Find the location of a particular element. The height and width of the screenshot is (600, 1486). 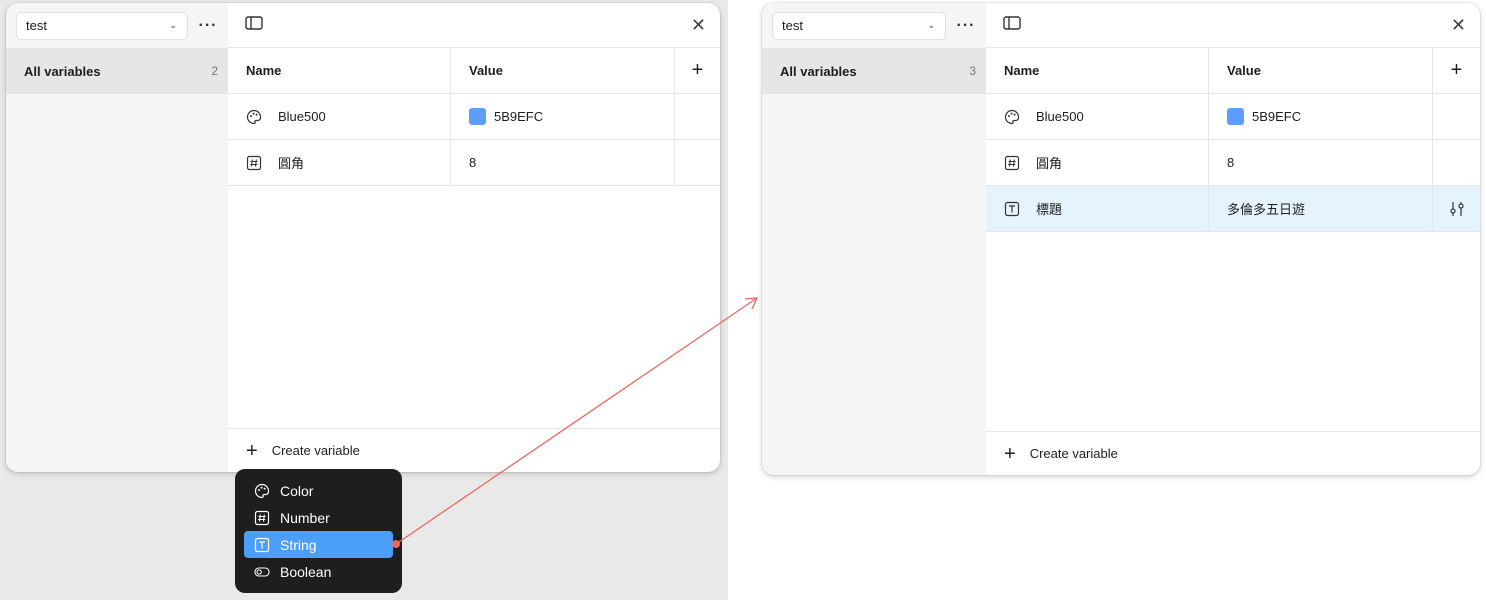

sidebar: test ⌄ ··· All variables 3 is located at coordinates (874, 239).